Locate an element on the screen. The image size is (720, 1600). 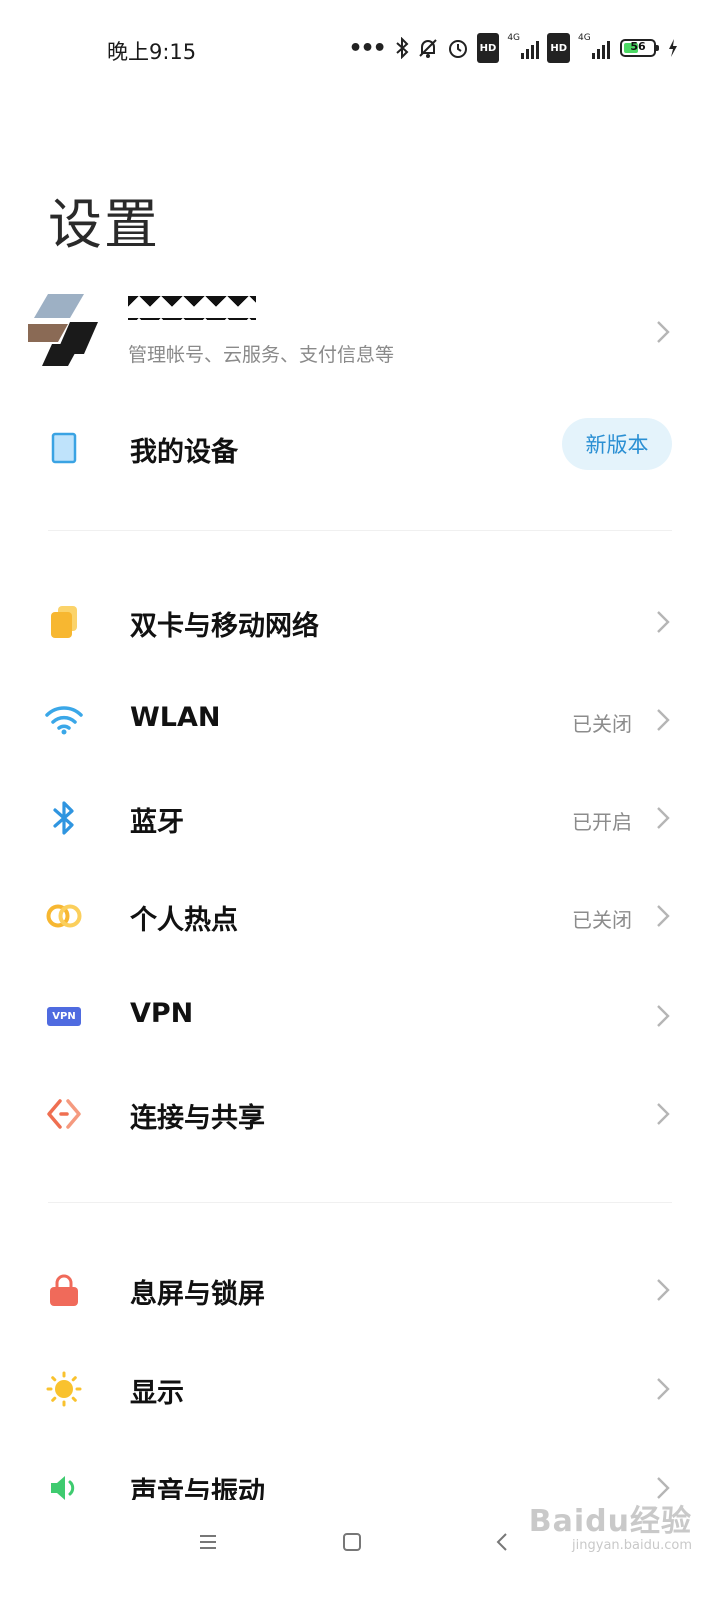
account-subtitle: 管理帐号、云服务、支付信息等 is located at coordinates (261, 355).